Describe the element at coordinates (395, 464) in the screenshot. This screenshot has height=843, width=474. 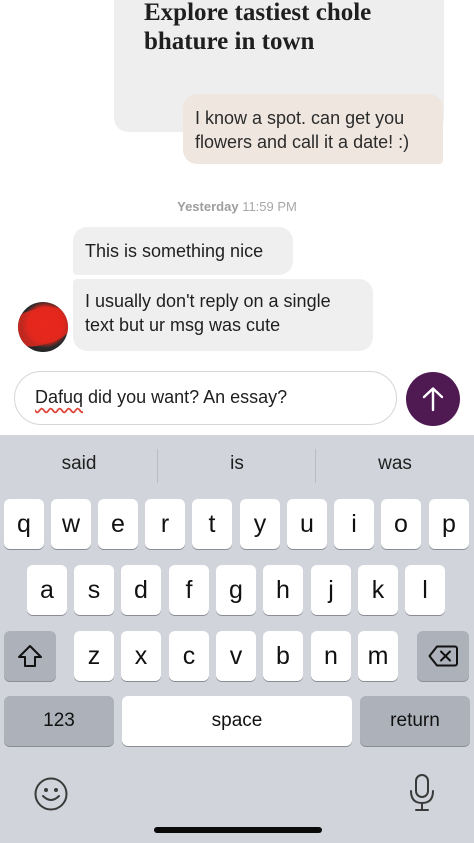
I see `suggestion-item: was` at that location.